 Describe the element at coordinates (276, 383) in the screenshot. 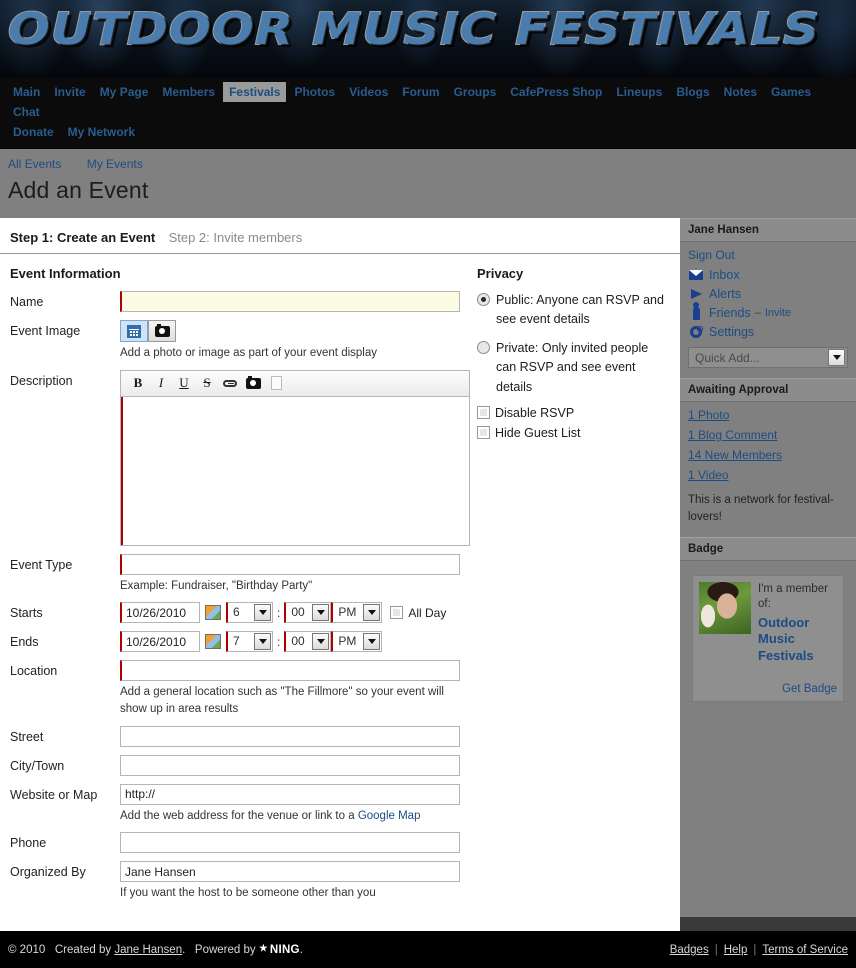

I see `insert-file-button` at that location.